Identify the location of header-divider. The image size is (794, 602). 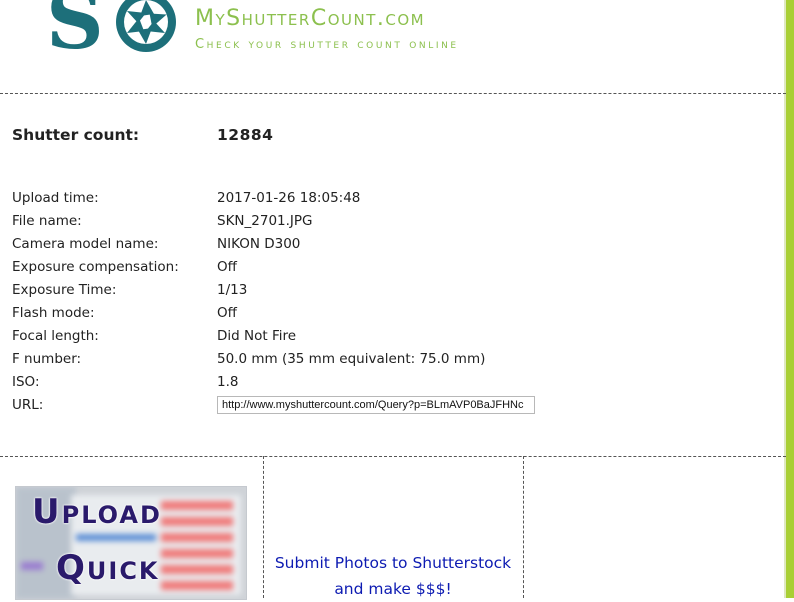
(393, 93).